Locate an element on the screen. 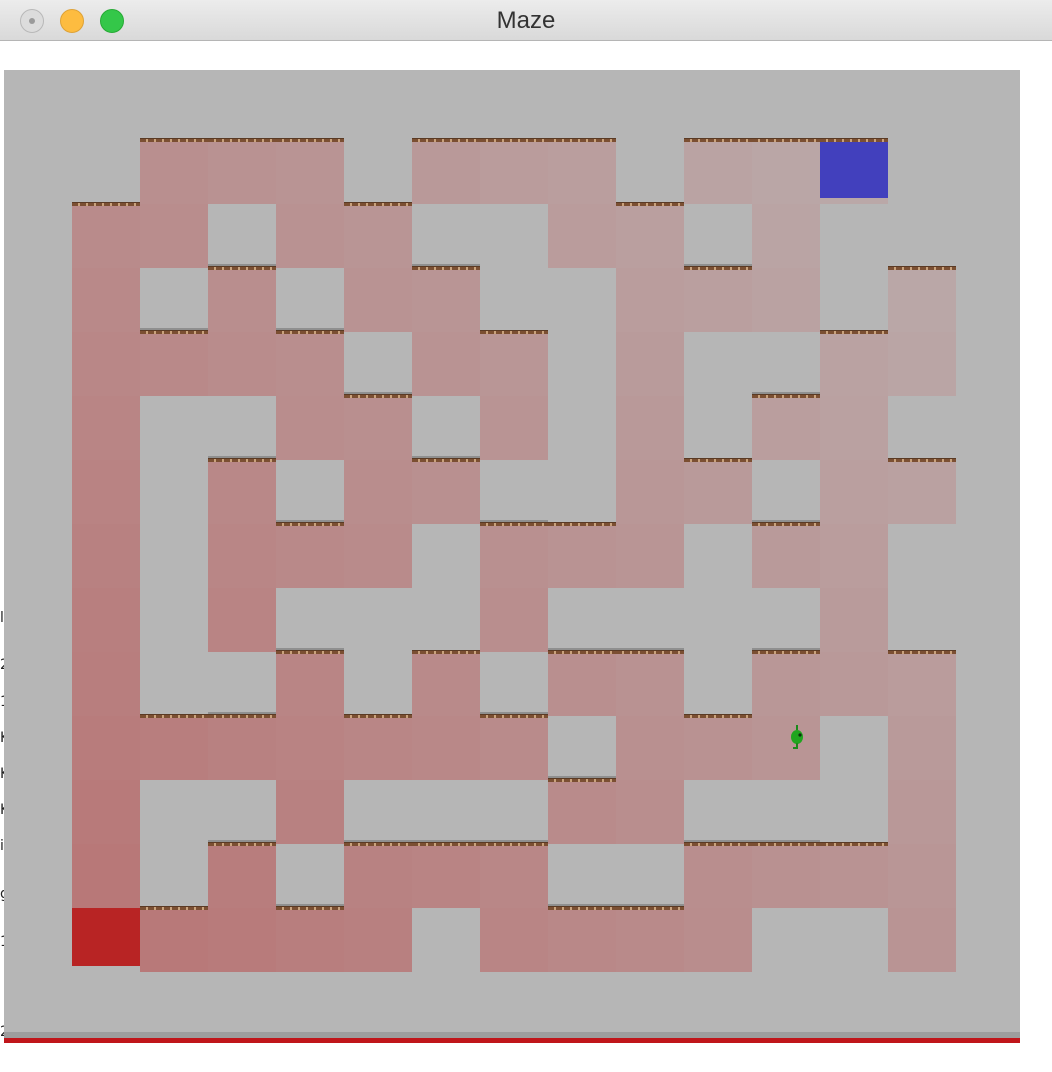 The width and height of the screenshot is (1052, 1072). window-title: Maze is located at coordinates (526, 20).